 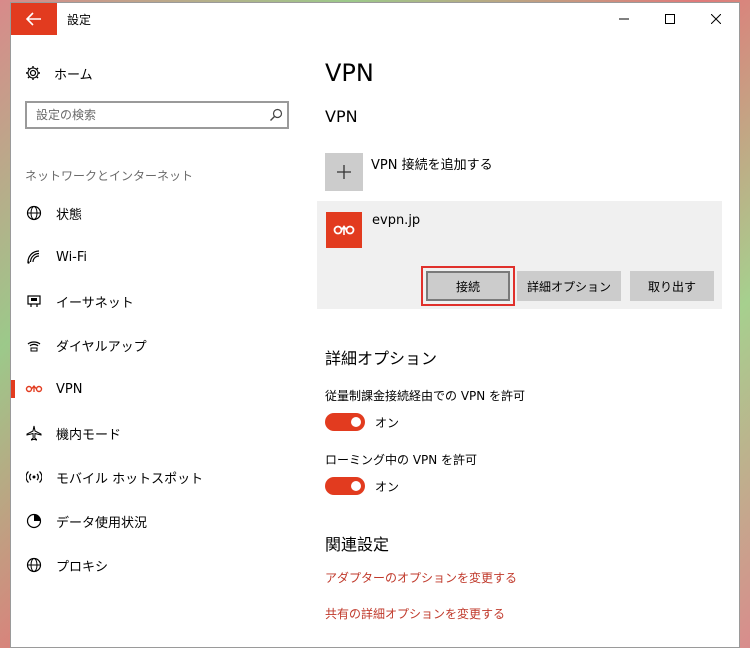 What do you see at coordinates (34, 213) in the screenshot?
I see `globe-status-icon` at bounding box center [34, 213].